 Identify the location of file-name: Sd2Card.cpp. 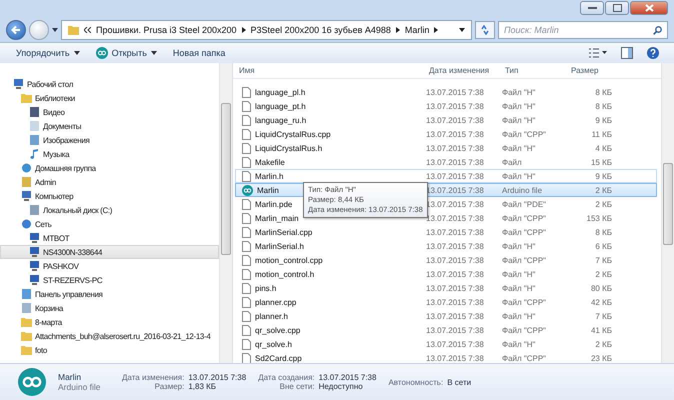
(331, 357).